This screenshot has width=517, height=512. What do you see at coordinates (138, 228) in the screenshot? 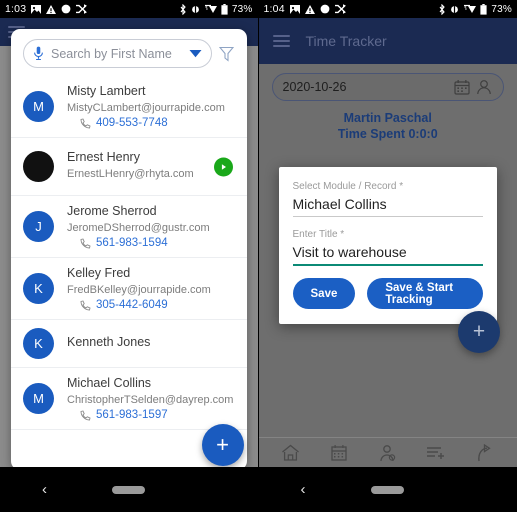
I see `contact-email: JeromeDSherrod@gustr.com` at bounding box center [138, 228].